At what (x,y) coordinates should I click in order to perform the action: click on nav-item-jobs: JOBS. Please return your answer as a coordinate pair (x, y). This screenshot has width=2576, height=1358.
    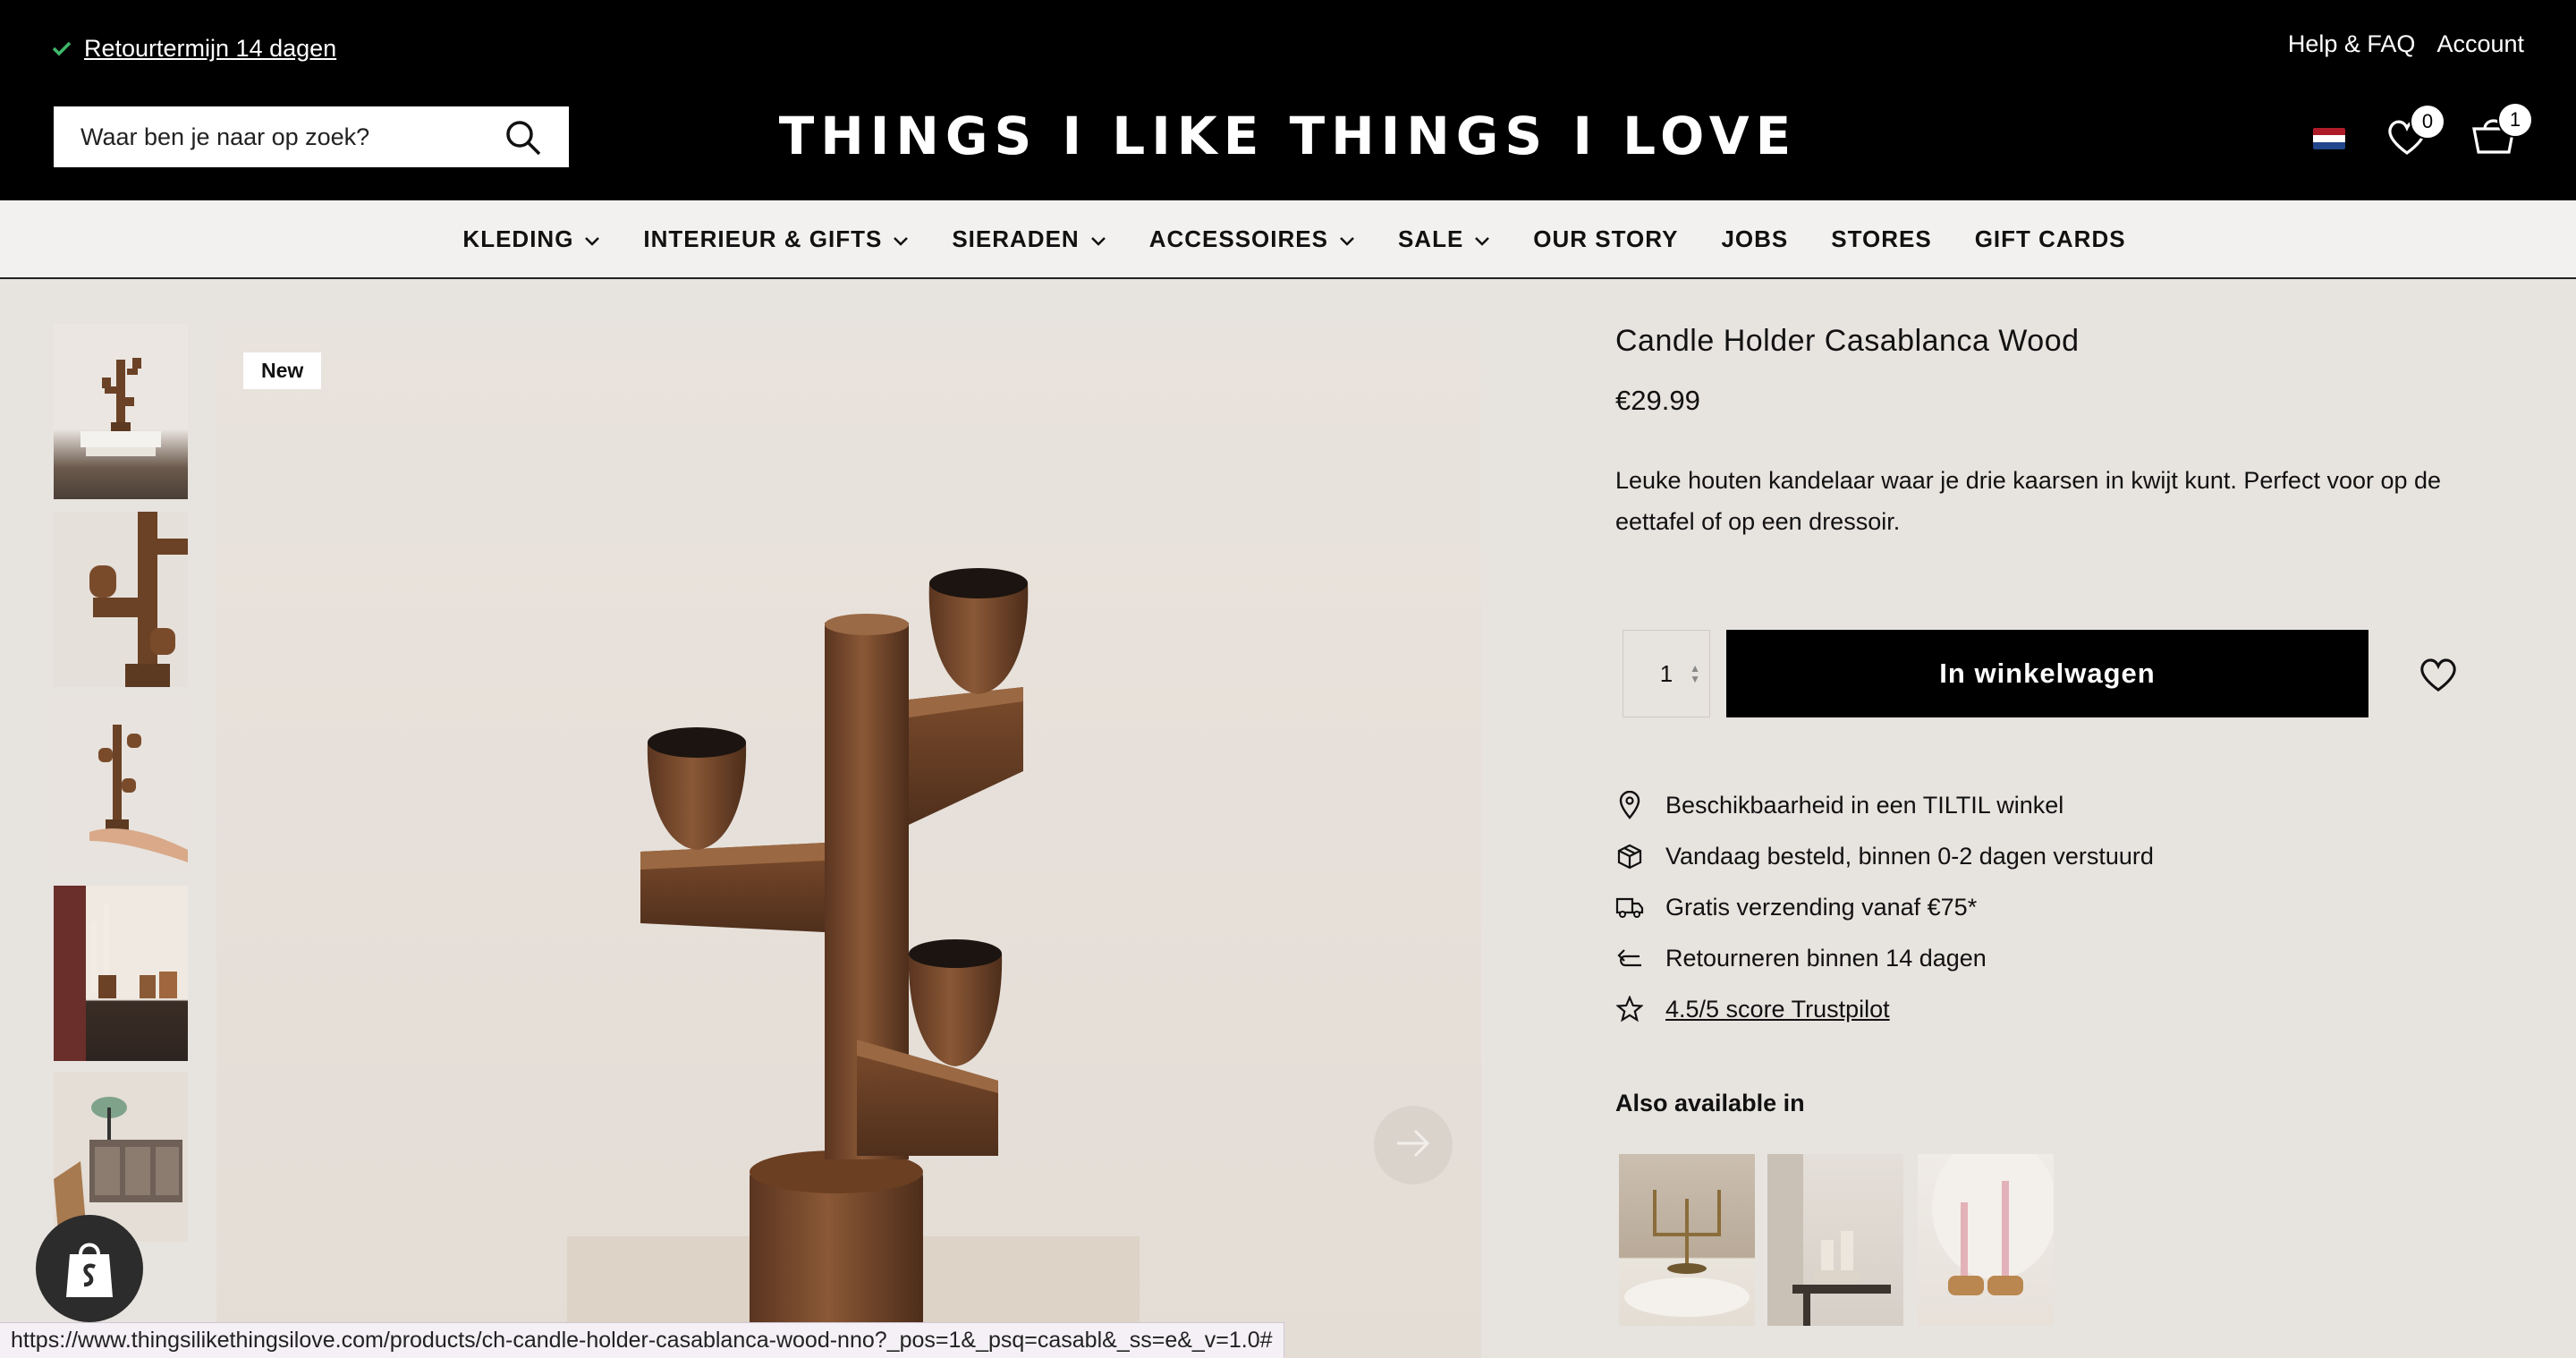
    Looking at the image, I should click on (1754, 239).